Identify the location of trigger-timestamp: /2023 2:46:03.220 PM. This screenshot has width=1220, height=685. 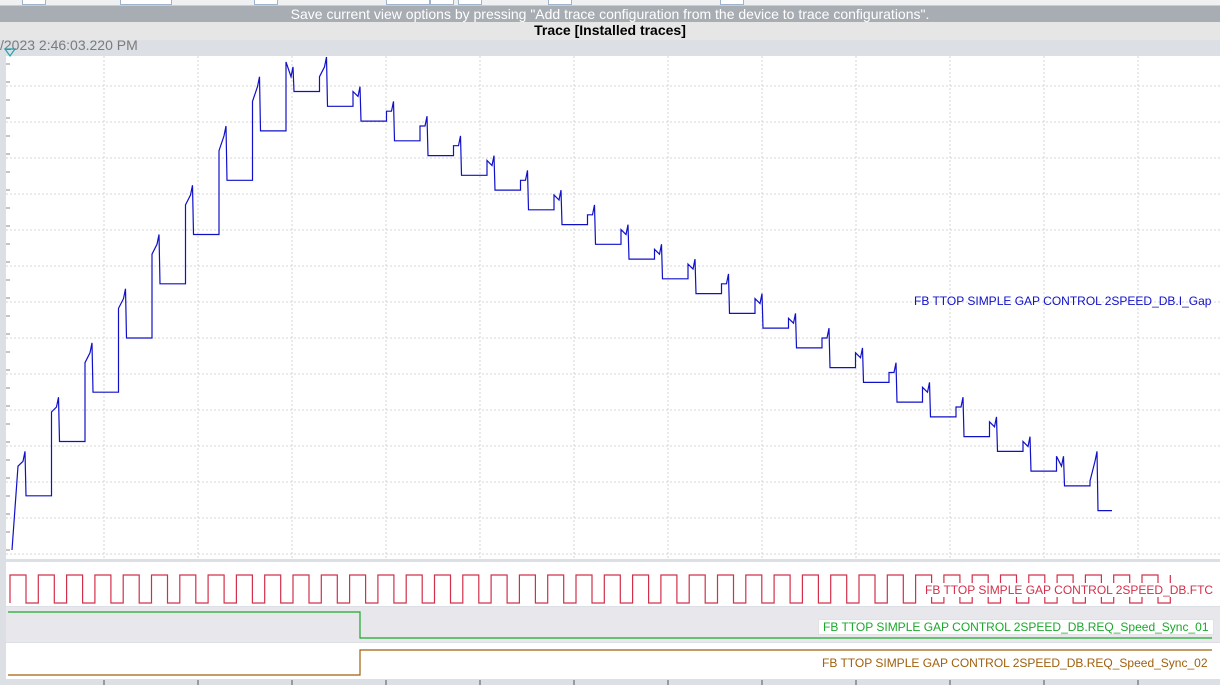
(69, 45).